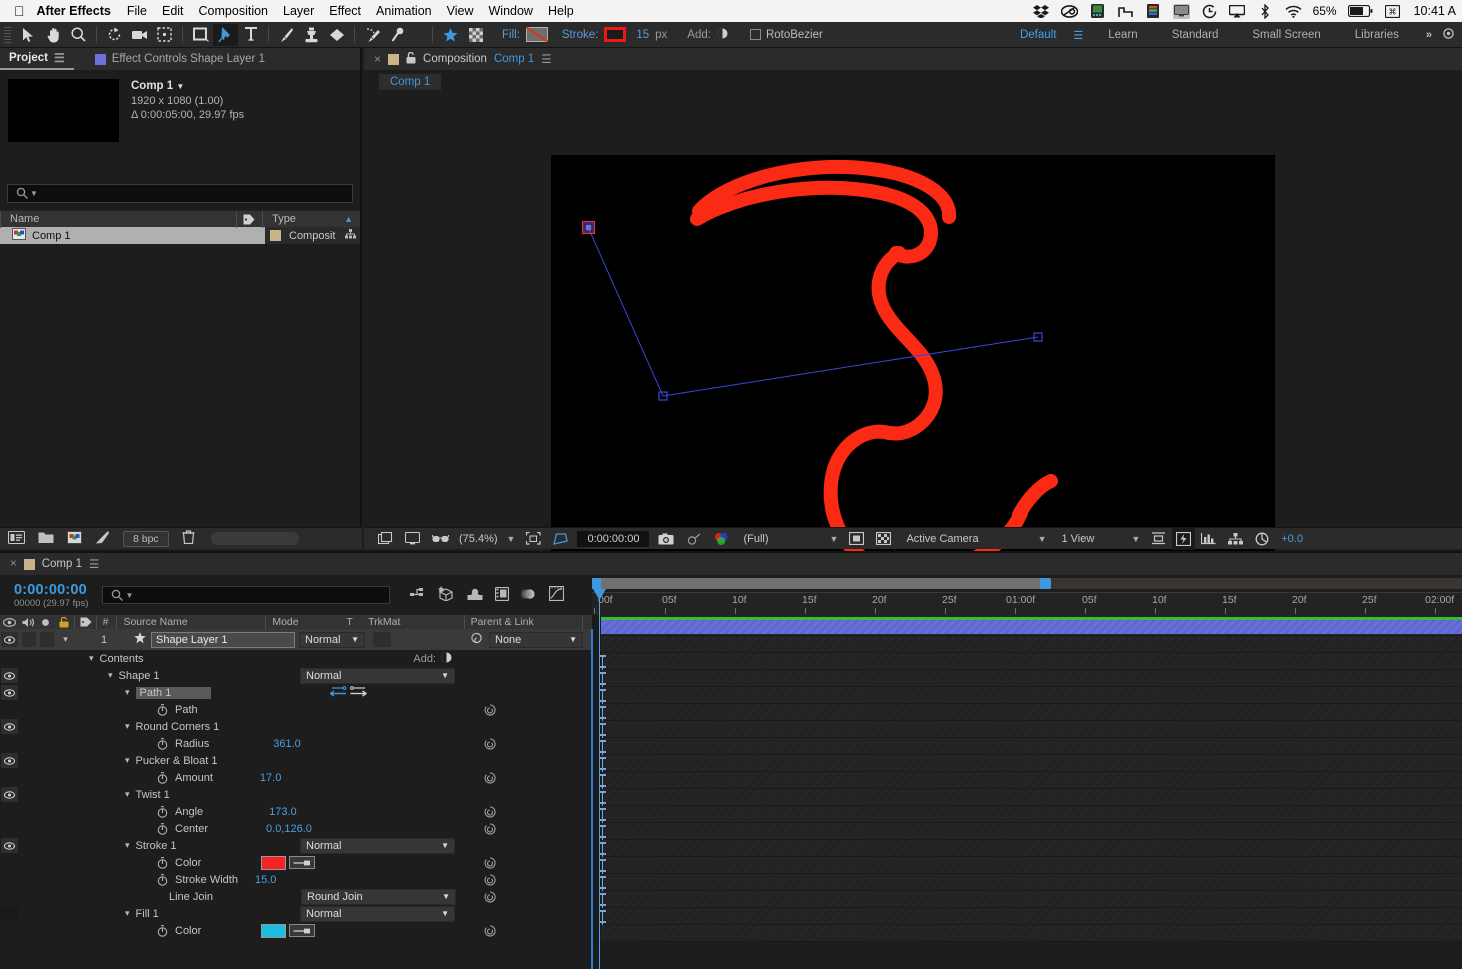  I want to click on stroke-label: Stroke:, so click(580, 35).